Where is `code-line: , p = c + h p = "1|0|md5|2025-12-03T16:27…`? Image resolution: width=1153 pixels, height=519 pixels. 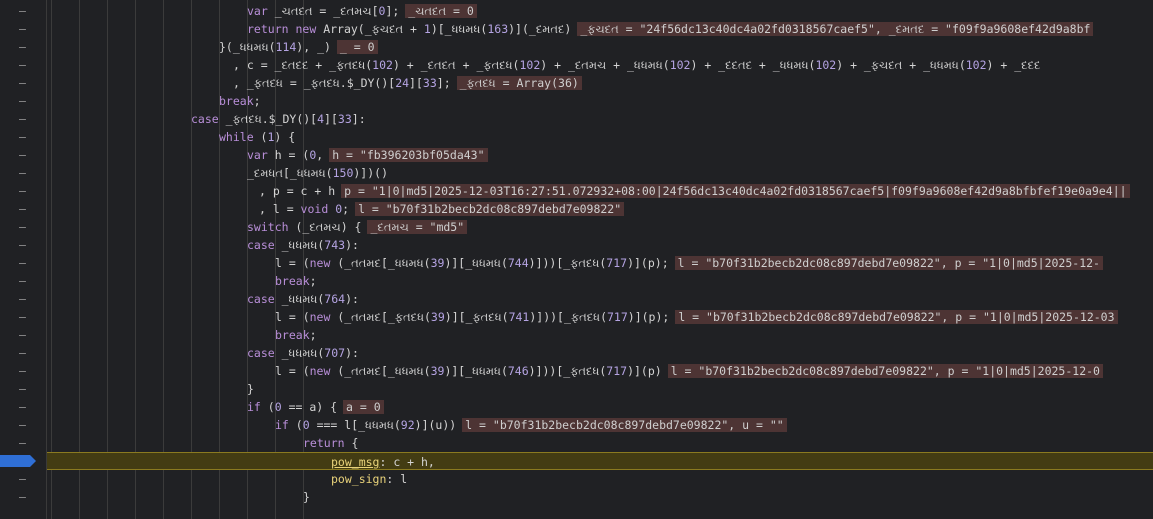
code-line: , p = c + h p = "1|0|md5|2025-12-03T16:27… is located at coordinates (600, 191).